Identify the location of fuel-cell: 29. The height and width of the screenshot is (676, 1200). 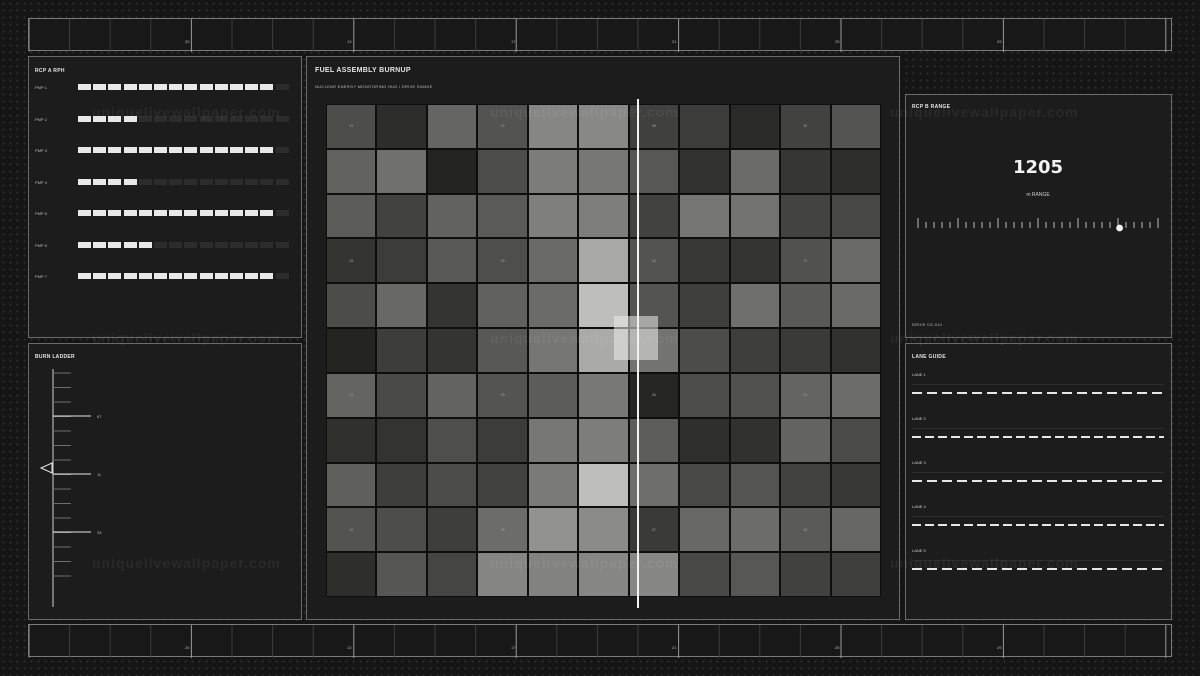
(502, 395).